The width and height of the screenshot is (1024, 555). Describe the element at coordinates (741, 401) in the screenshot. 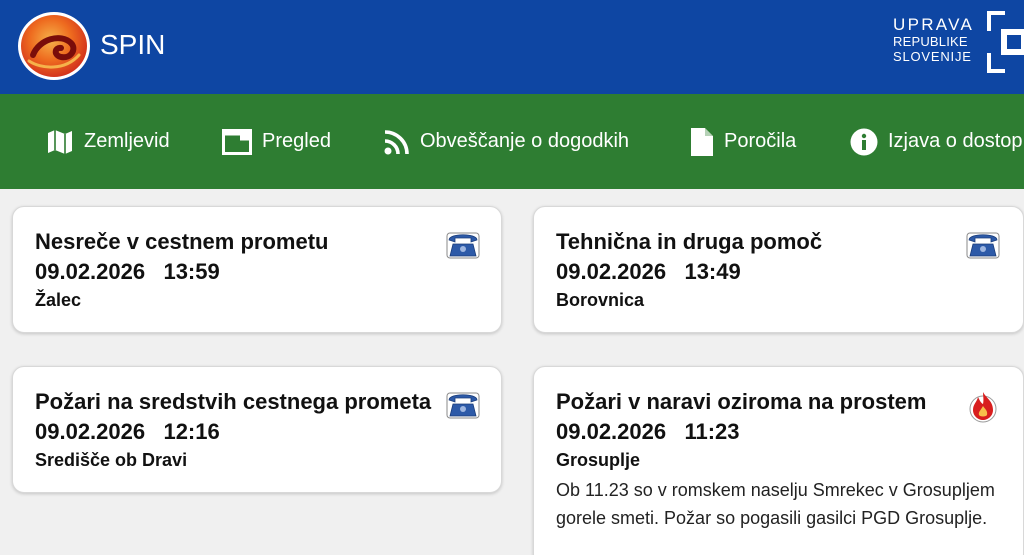

I see `event-title: Požari v naravi oziroma na prostem` at that location.